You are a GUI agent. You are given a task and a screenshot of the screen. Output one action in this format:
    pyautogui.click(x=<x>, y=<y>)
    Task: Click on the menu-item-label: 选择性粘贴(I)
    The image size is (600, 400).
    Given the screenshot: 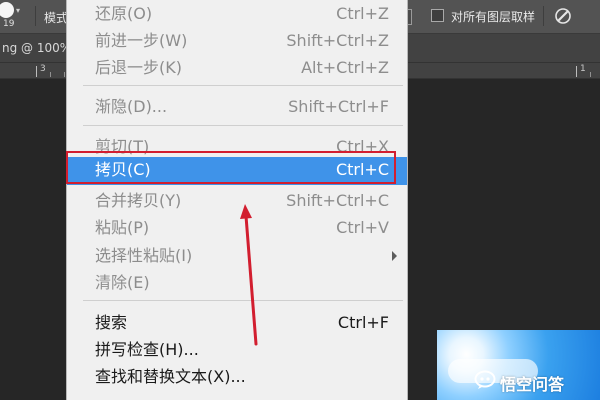 What is the action you would take?
    pyautogui.click(x=144, y=255)
    